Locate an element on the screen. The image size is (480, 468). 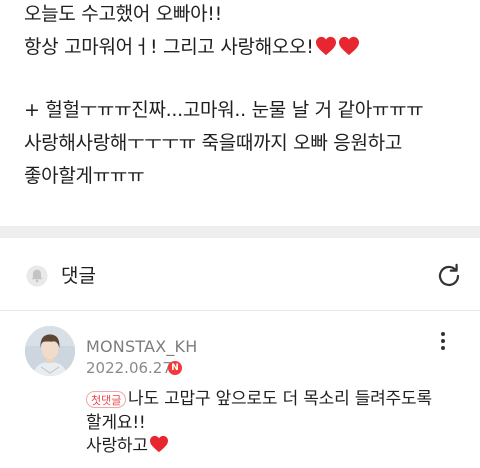
comments-title: 댓글 is located at coordinates (78, 276).